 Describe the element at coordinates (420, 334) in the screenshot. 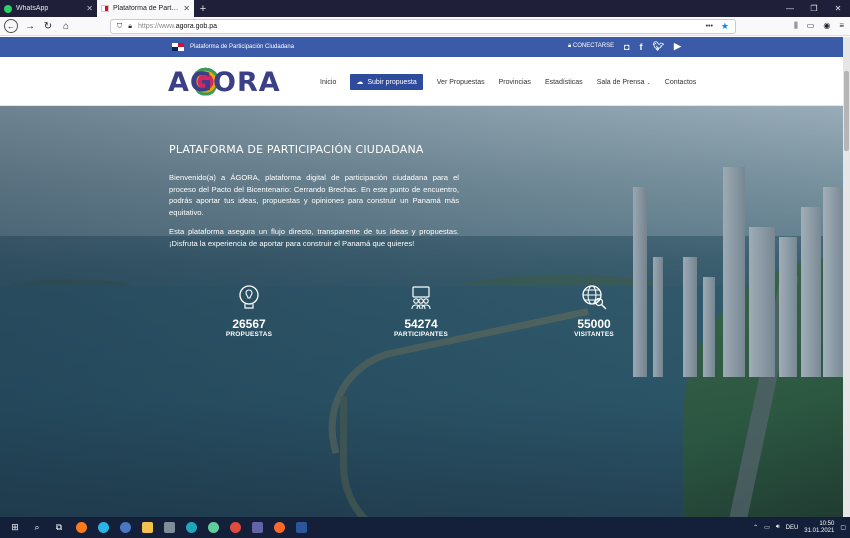

I see `stat-label: PARTICIPANTES` at that location.